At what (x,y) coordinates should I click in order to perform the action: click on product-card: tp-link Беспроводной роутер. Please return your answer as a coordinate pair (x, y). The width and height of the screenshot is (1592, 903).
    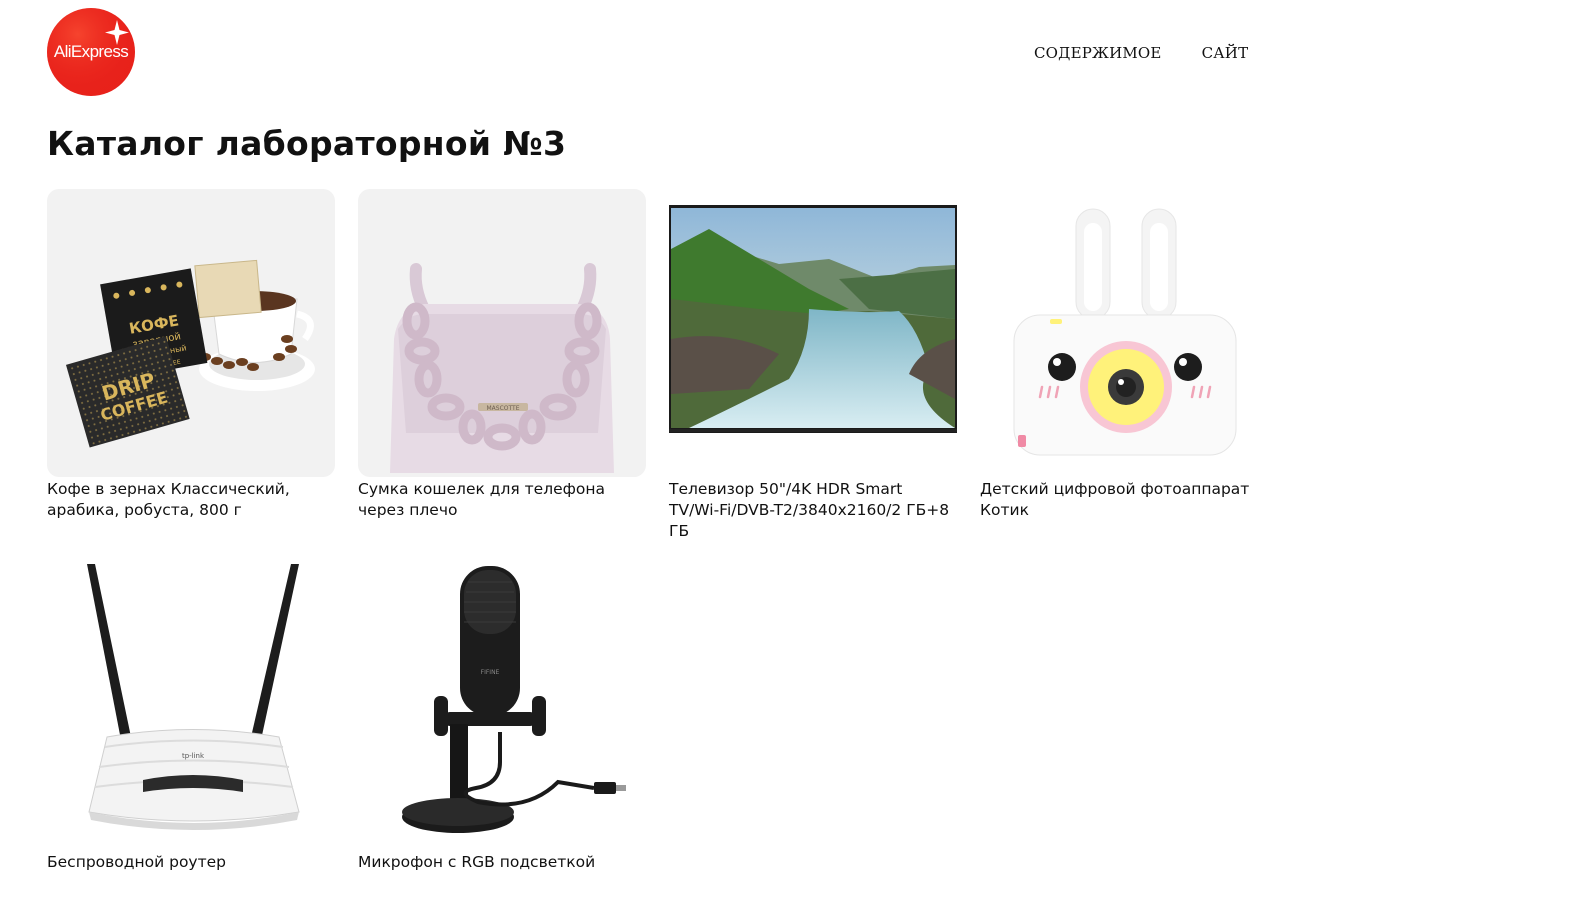
    Looking at the image, I should click on (191, 717).